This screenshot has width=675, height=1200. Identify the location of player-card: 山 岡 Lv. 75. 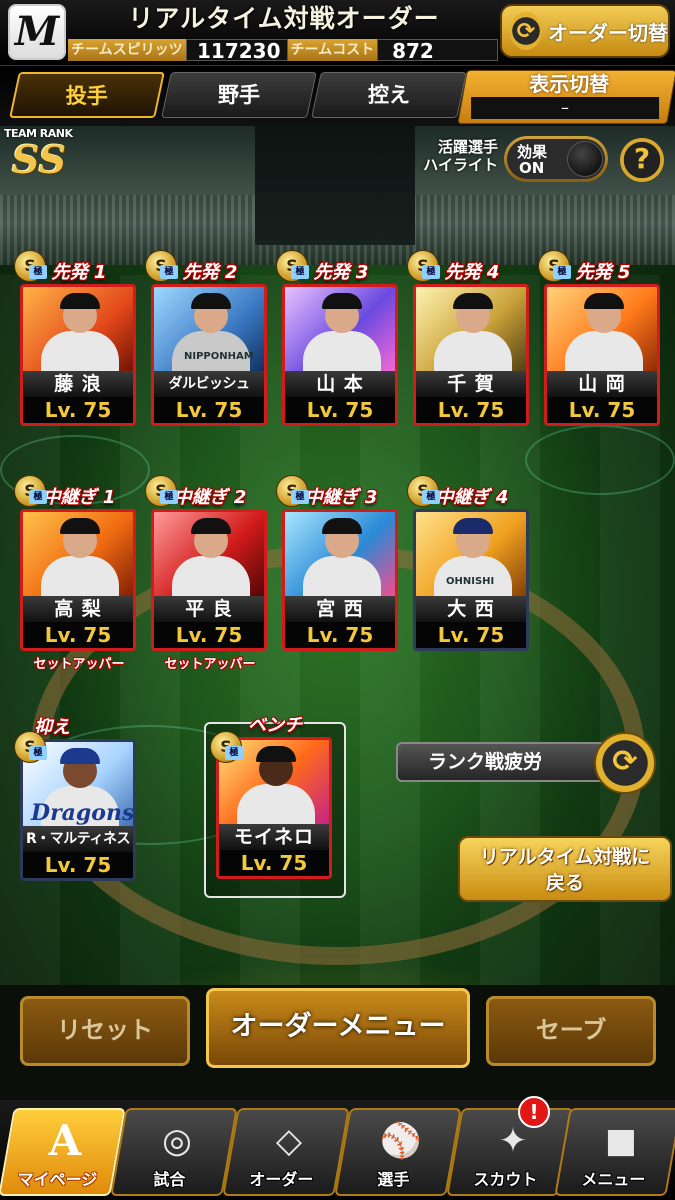
(602, 355).